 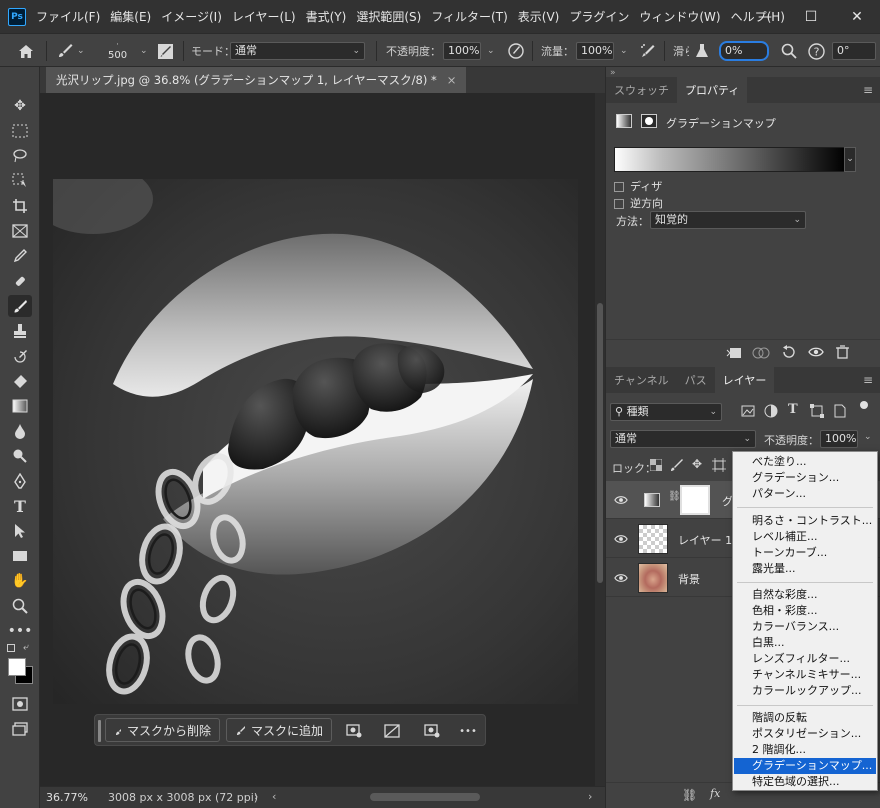 What do you see at coordinates (854, 51) in the screenshot?
I see `angle-input: 0°` at bounding box center [854, 51].